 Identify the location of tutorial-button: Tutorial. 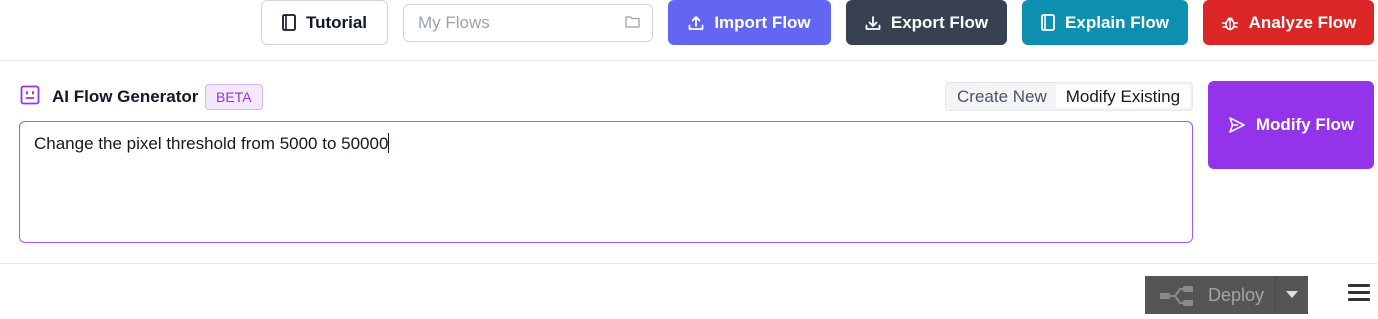
(324, 22).